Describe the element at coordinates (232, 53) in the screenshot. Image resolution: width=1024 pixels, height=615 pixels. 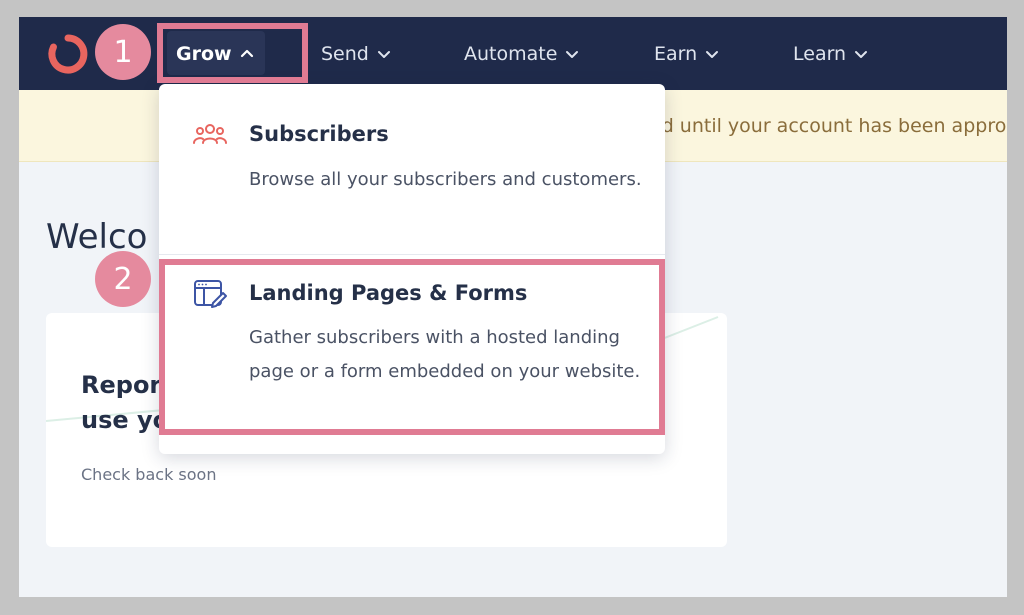
I see `highlight-box-grow` at that location.